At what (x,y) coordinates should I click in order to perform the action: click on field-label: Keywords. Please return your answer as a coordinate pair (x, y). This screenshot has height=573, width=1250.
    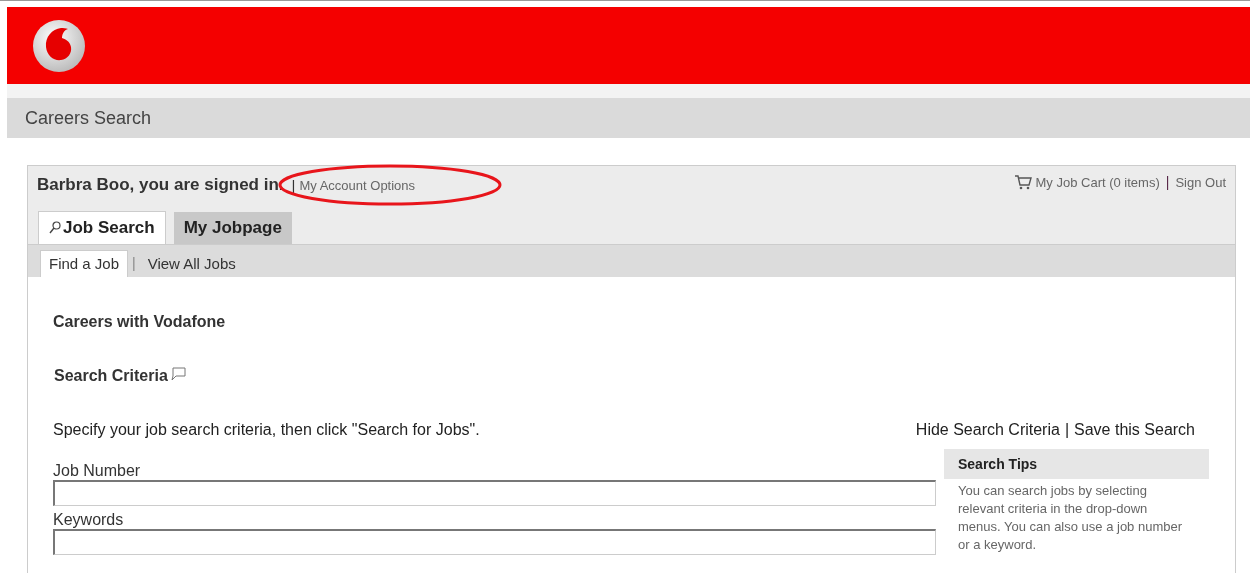
    Looking at the image, I should click on (89, 519).